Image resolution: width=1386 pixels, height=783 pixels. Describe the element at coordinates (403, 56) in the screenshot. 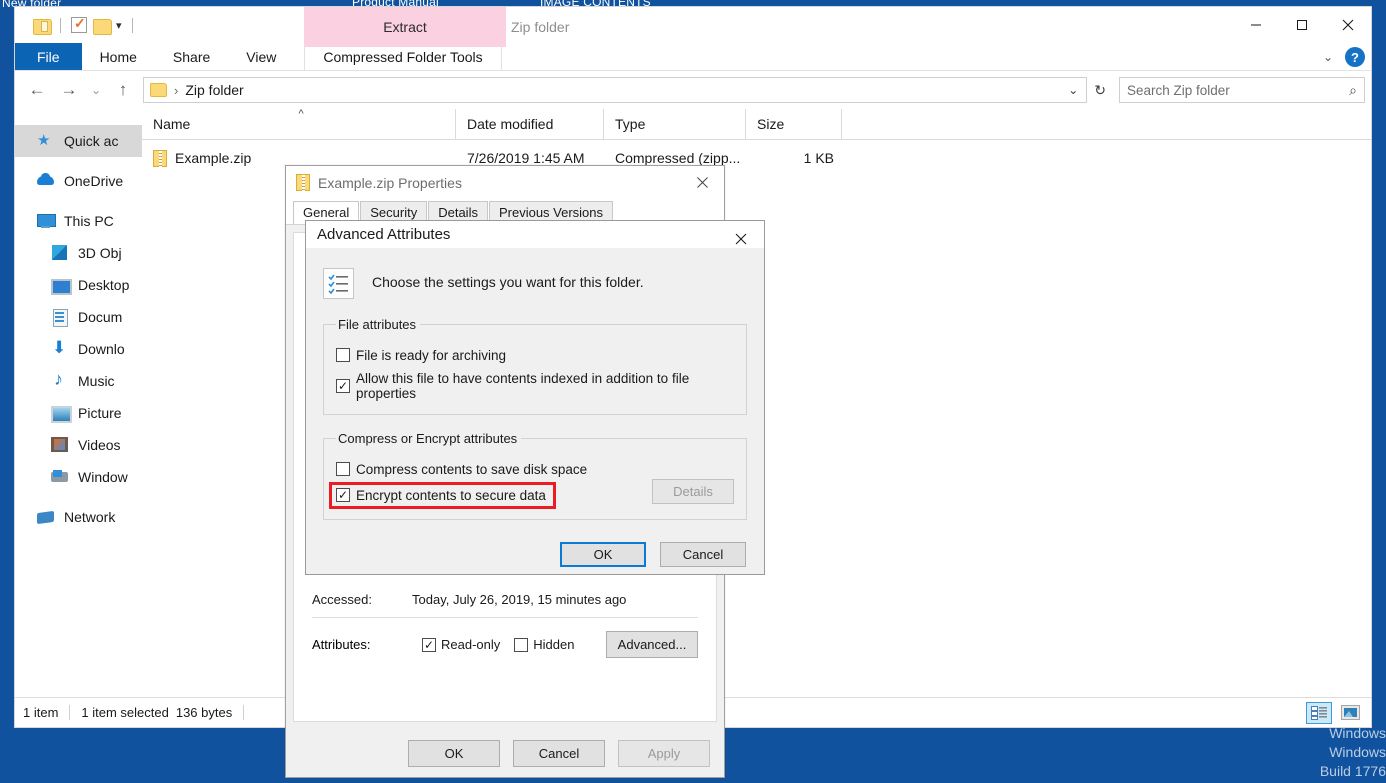

I see `tab-compressed-folder-tools: Compressed Folder Tools` at that location.